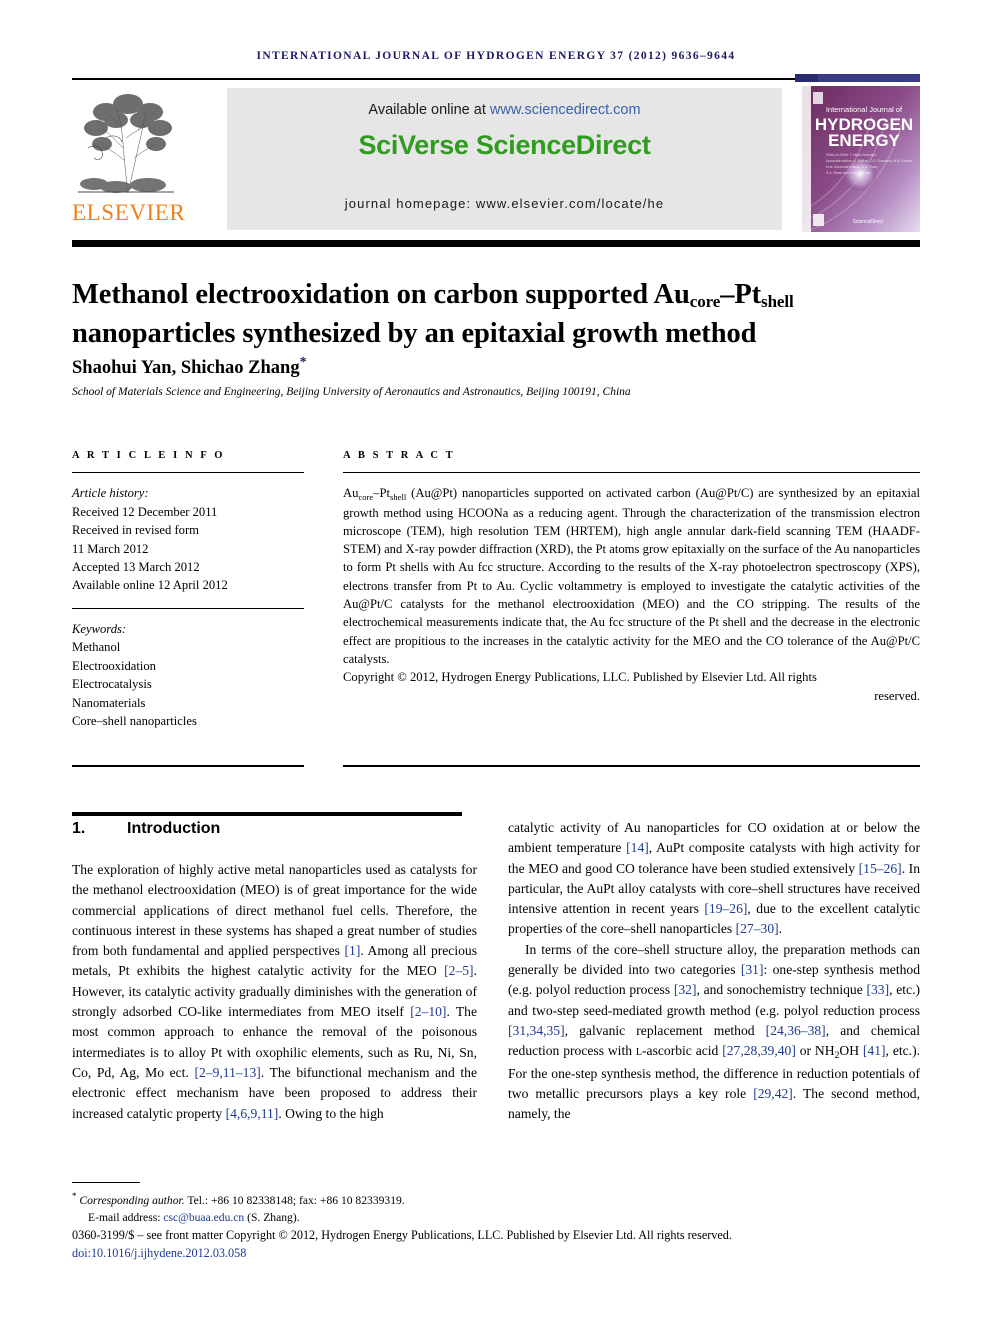 Image resolution: width=992 pixels, height=1323 pixels. What do you see at coordinates (759, 1050) in the screenshot?
I see `citation-ref: [27,28,39,40]` at bounding box center [759, 1050].